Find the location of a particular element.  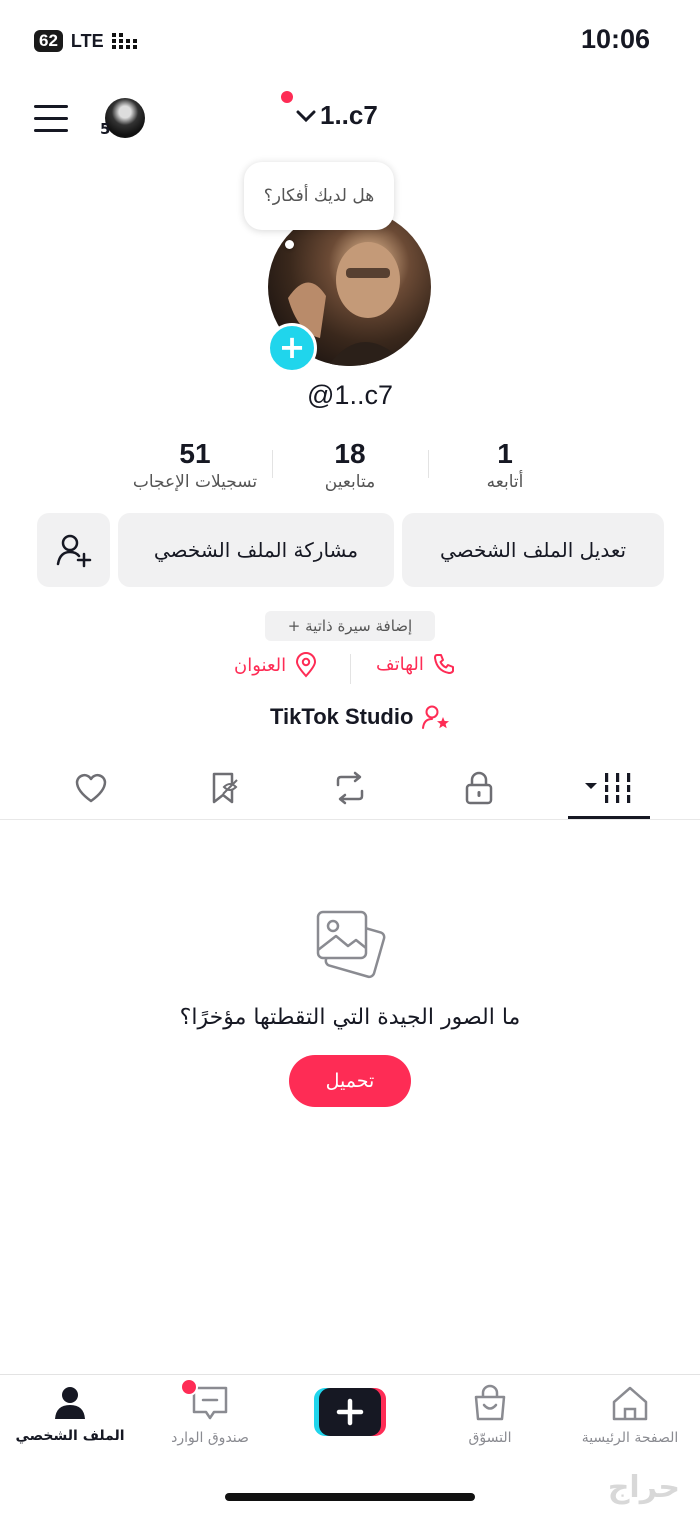

home-icon is located at coordinates (630, 1403).